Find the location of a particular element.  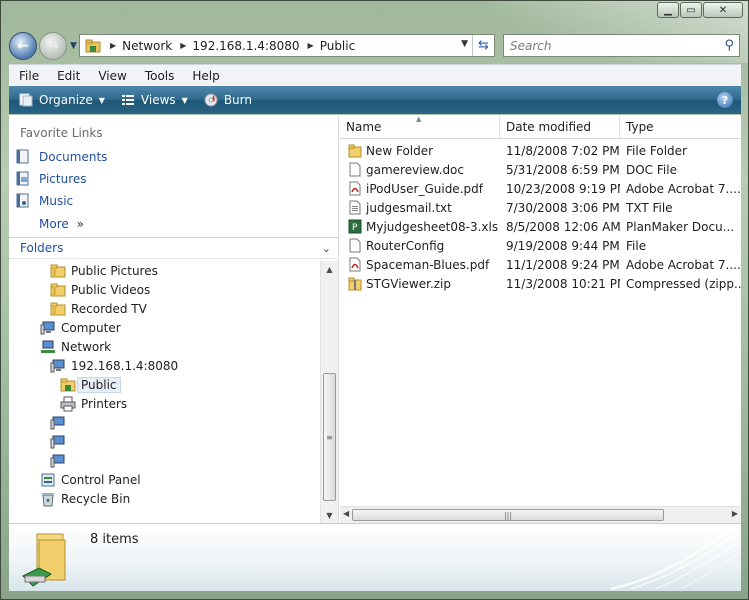

menu-help: Help is located at coordinates (205, 76).